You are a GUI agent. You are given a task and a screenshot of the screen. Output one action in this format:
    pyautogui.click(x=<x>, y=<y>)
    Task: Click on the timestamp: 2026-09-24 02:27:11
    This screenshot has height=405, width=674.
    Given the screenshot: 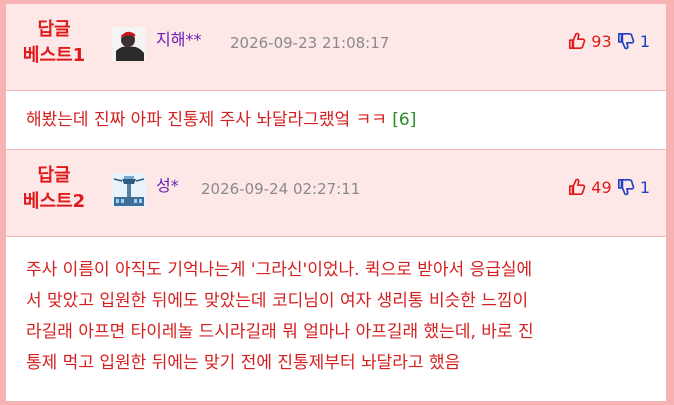 What is the action you would take?
    pyautogui.click(x=281, y=189)
    